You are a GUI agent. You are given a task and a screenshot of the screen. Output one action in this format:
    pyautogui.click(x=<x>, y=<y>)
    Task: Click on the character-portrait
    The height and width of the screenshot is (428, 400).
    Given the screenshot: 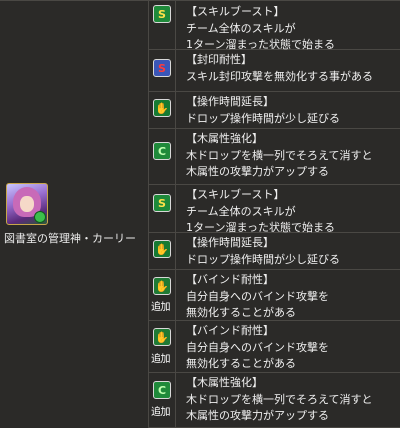 What is the action you would take?
    pyautogui.click(x=27, y=204)
    